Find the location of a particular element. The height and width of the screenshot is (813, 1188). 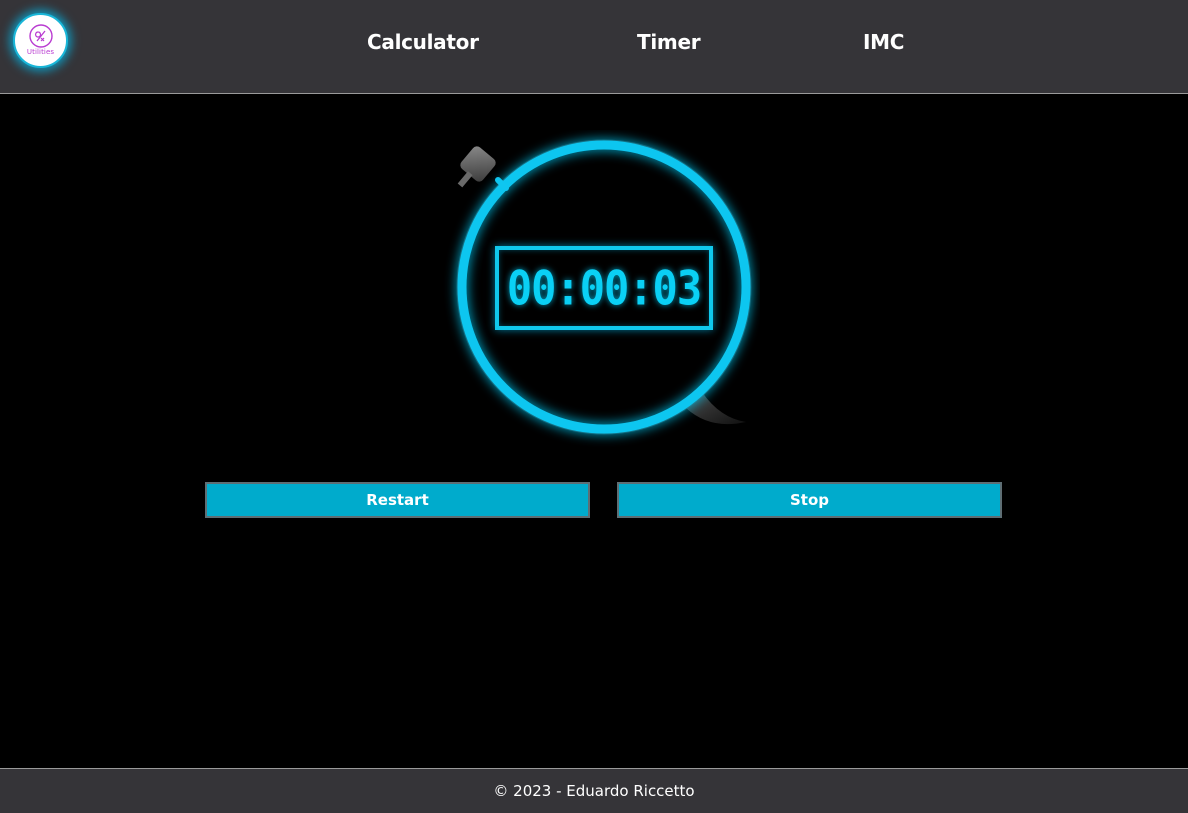

footer-copyright: © 2023 - Eduardo Riccetto is located at coordinates (594, 791).